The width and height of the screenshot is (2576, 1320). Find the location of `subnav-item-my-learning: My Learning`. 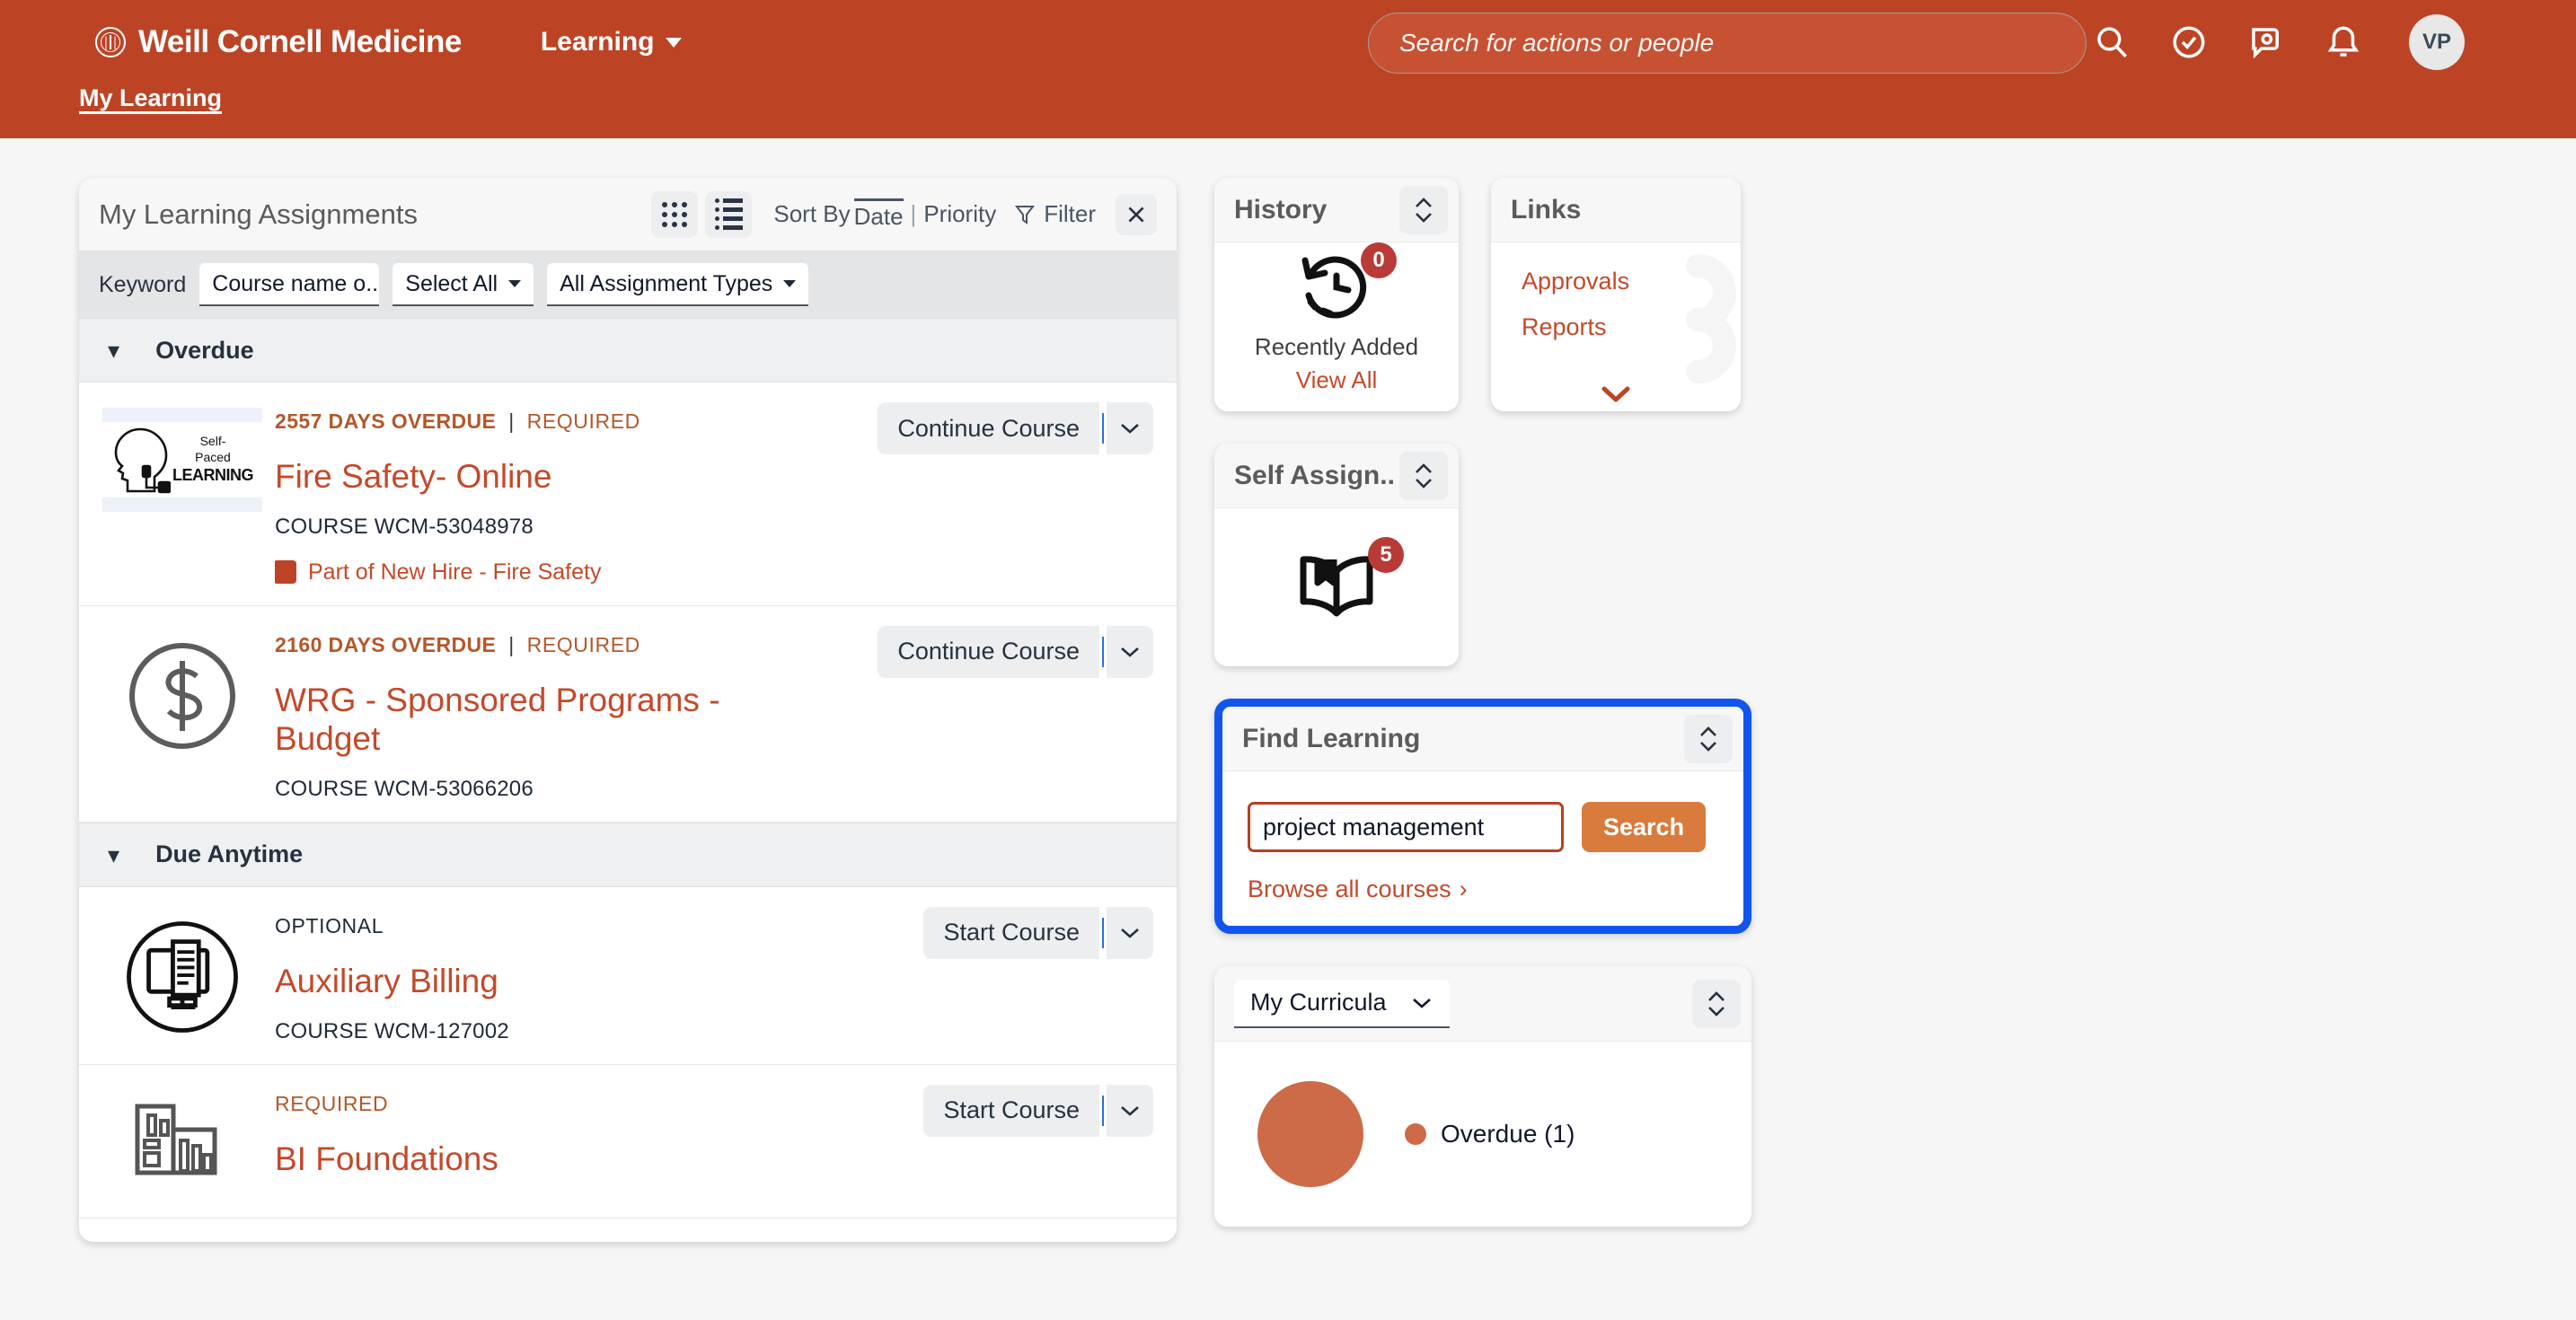

subnav-item-my-learning: My Learning is located at coordinates (150, 98).